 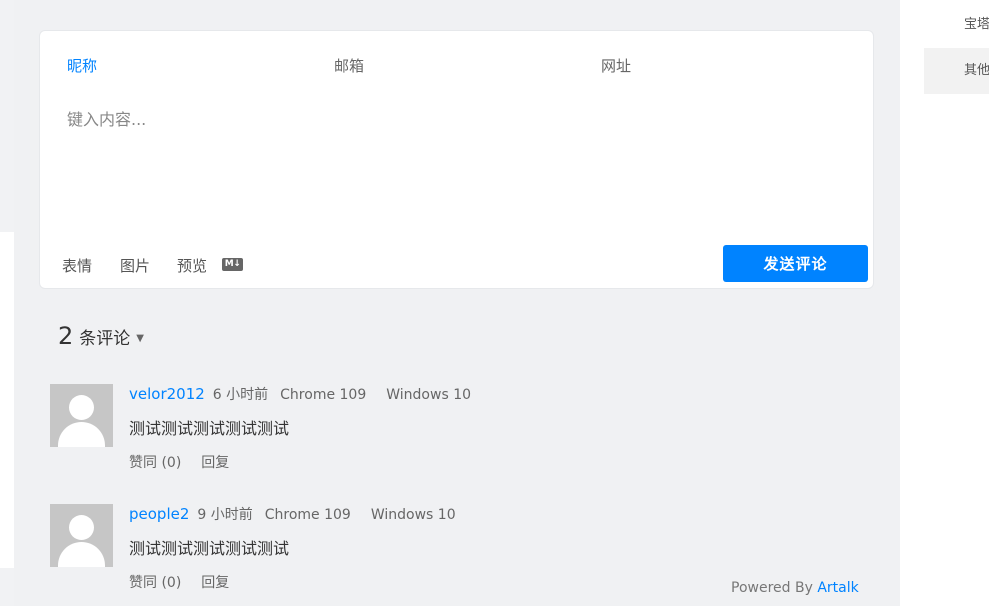 What do you see at coordinates (82, 65) in the screenshot?
I see `nickname-input: 昵称` at bounding box center [82, 65].